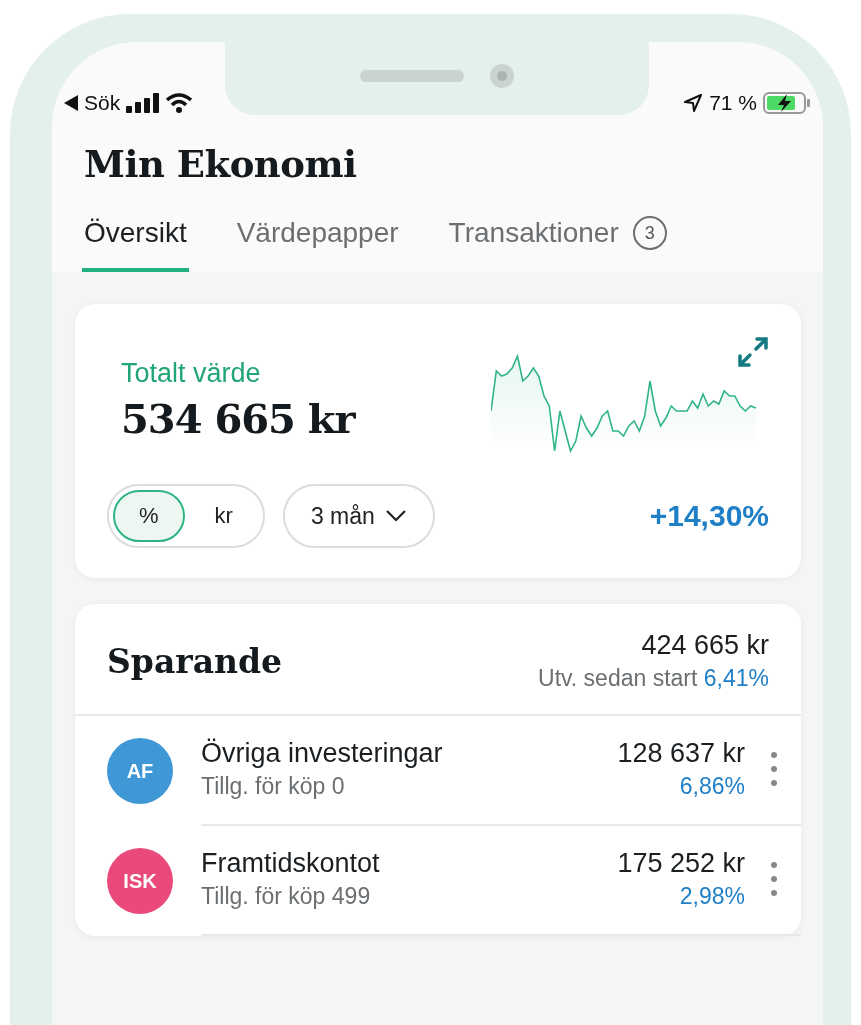 This screenshot has width=861, height=1025. Describe the element at coordinates (693, 103) in the screenshot. I see `location-arrow-icon` at that location.